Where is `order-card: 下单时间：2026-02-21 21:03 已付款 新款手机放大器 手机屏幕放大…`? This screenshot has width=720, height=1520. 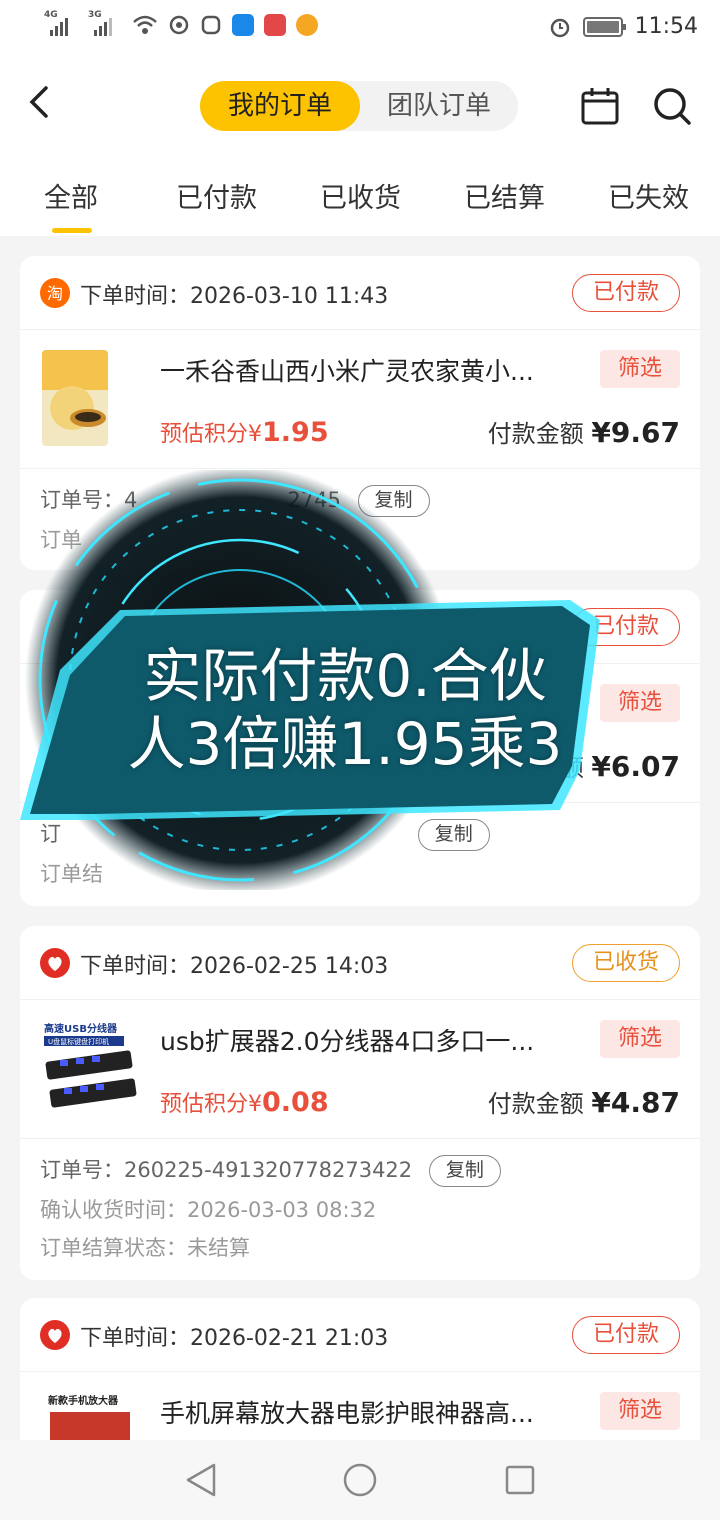
order-card: 下单时间：2026-02-21 21:03 已付款 新款手机放大器 手机屏幕放大… is located at coordinates (360, 1378).